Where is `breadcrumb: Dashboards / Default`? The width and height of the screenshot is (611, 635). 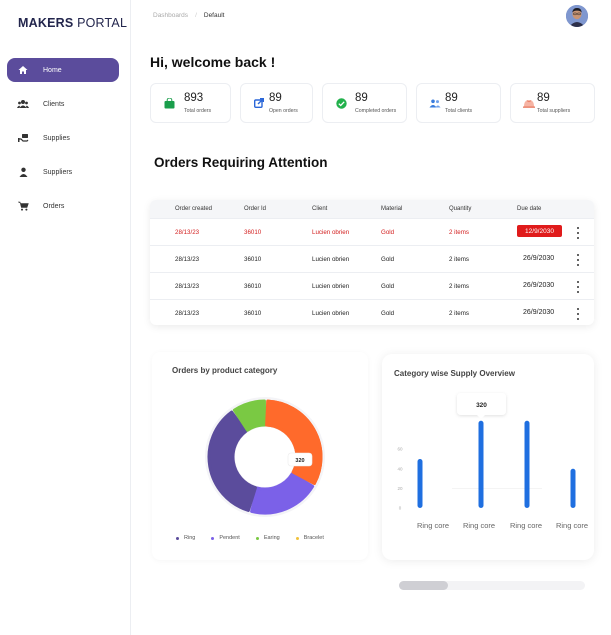
breadcrumb: Dashboards / Default is located at coordinates (188, 15).